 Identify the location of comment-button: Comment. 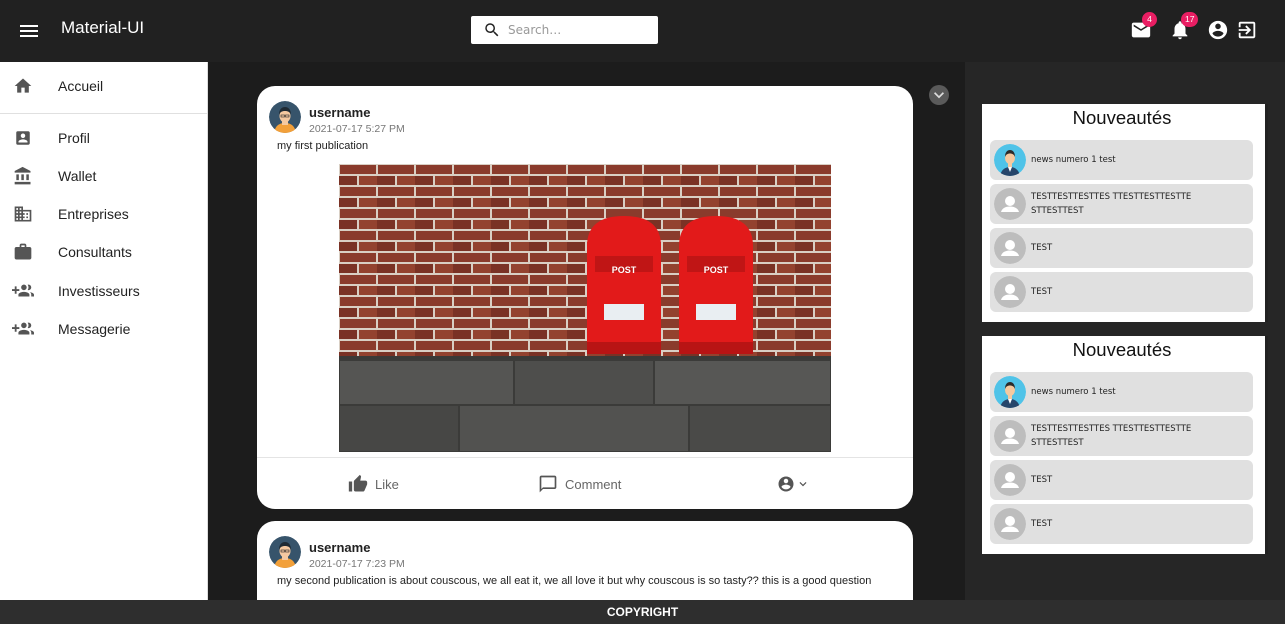
(579, 484).